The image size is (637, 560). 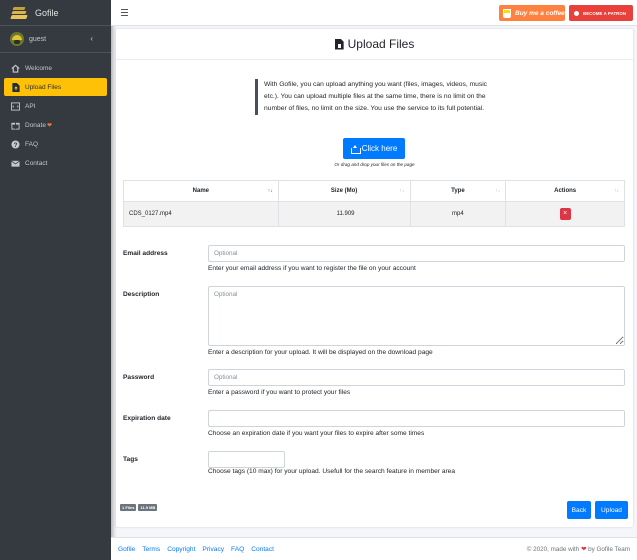 What do you see at coordinates (374, 164) in the screenshot?
I see `drop-hint: Or drag and drop your files on the page` at bounding box center [374, 164].